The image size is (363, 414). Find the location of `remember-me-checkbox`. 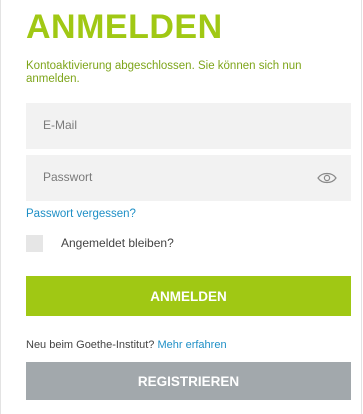

remember-me-checkbox is located at coordinates (34, 243).